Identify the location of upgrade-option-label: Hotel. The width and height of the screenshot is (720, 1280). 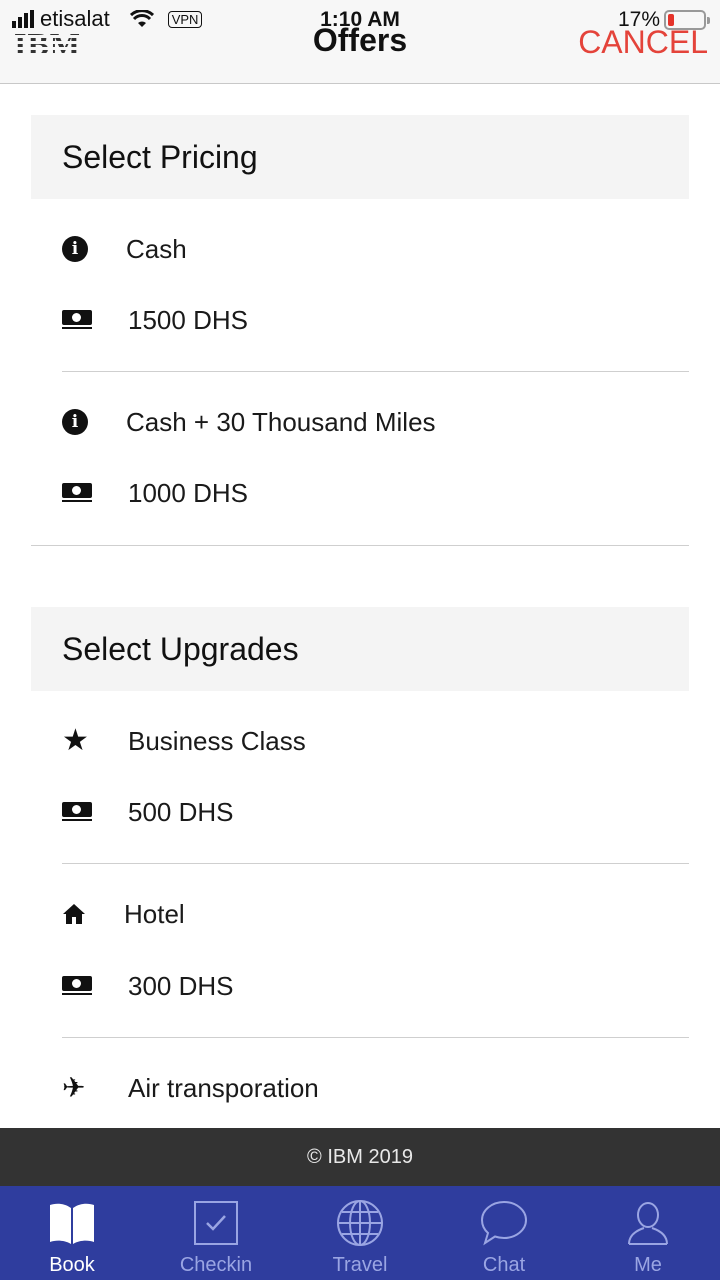
(154, 913).